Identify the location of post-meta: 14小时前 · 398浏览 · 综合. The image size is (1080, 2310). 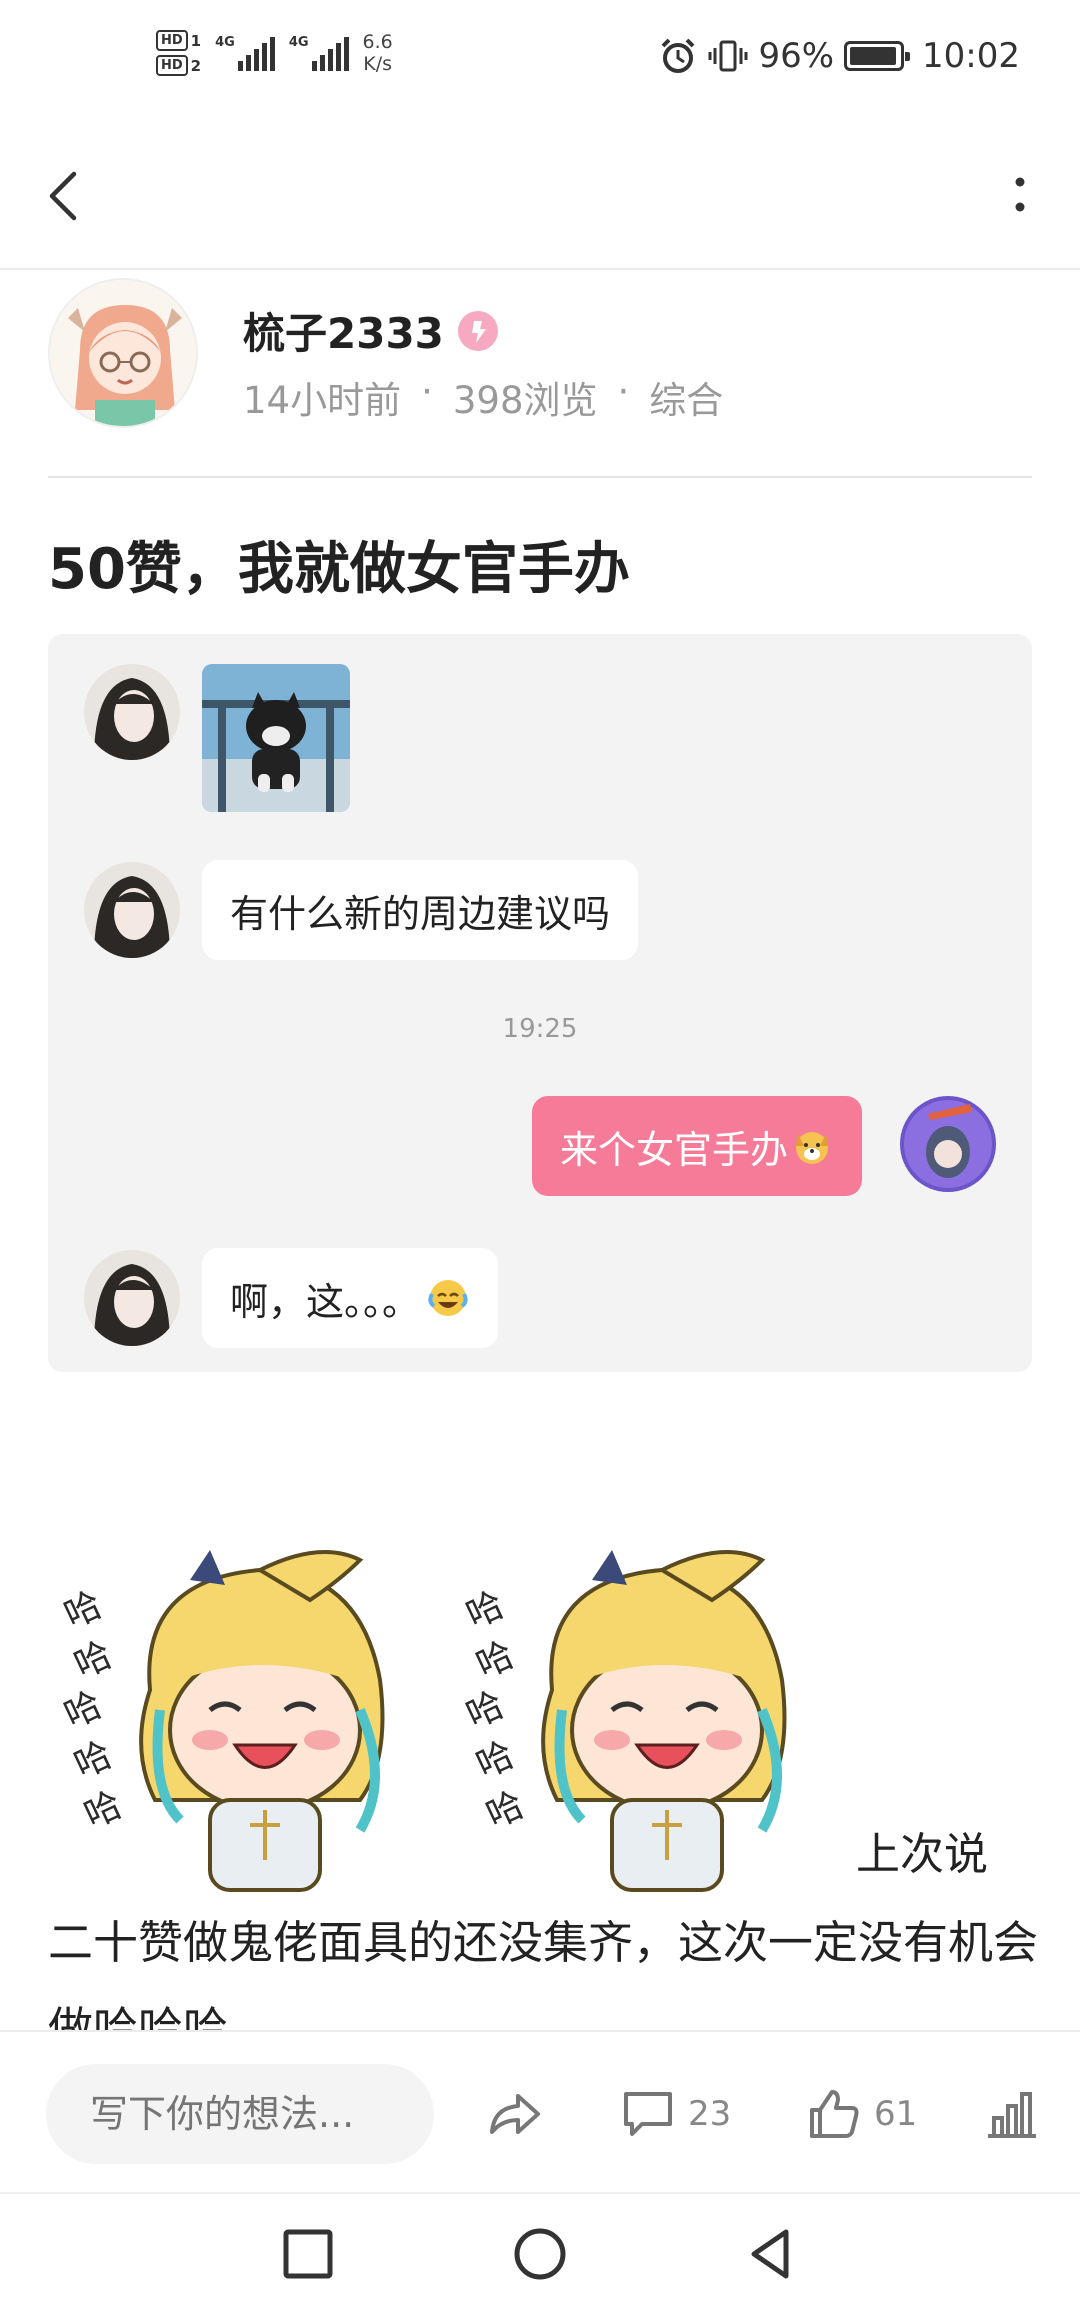
(483, 397).